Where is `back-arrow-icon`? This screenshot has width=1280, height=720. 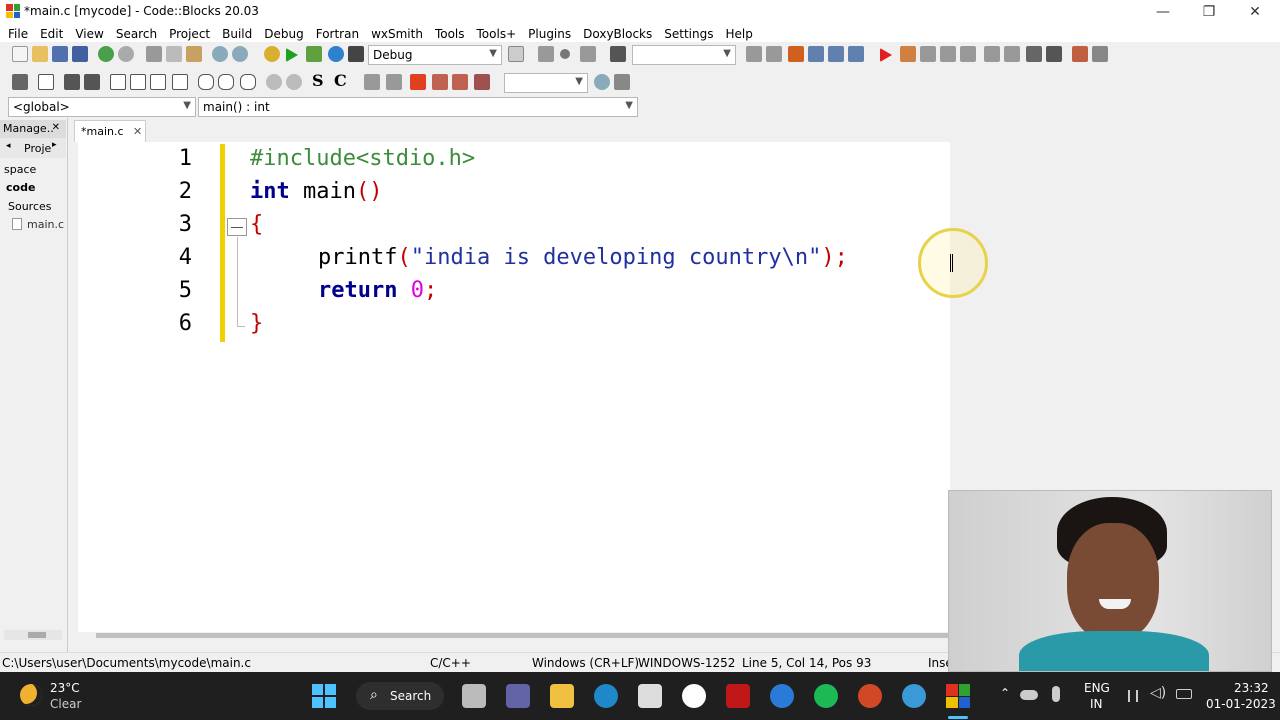 back-arrow-icon is located at coordinates (372, 82).